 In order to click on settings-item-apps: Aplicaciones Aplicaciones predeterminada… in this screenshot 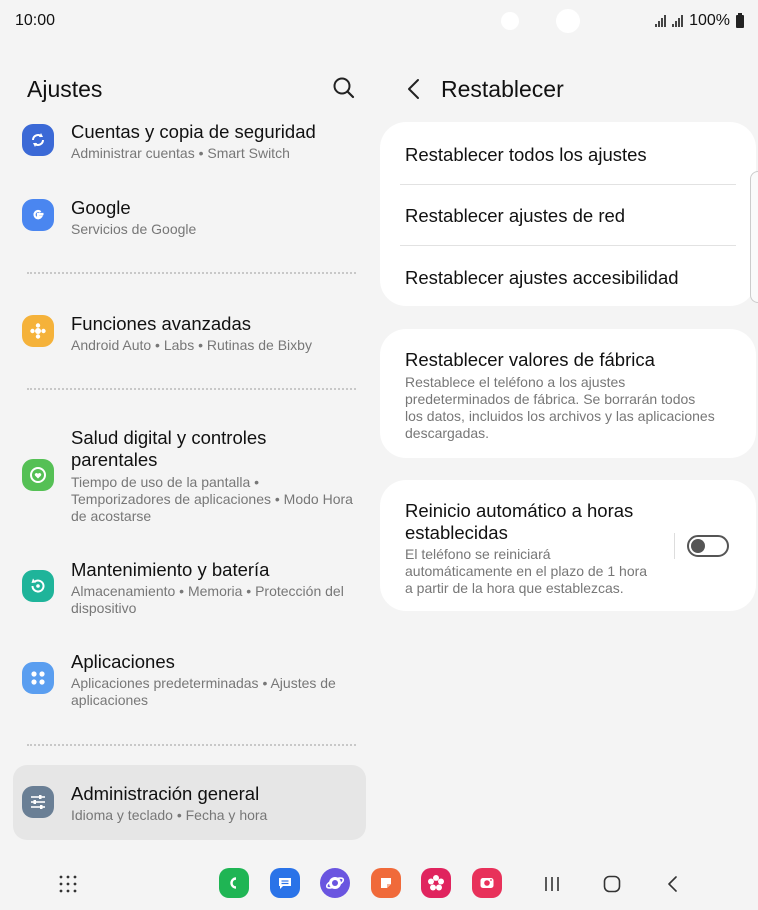, I will do `click(189, 684)`.